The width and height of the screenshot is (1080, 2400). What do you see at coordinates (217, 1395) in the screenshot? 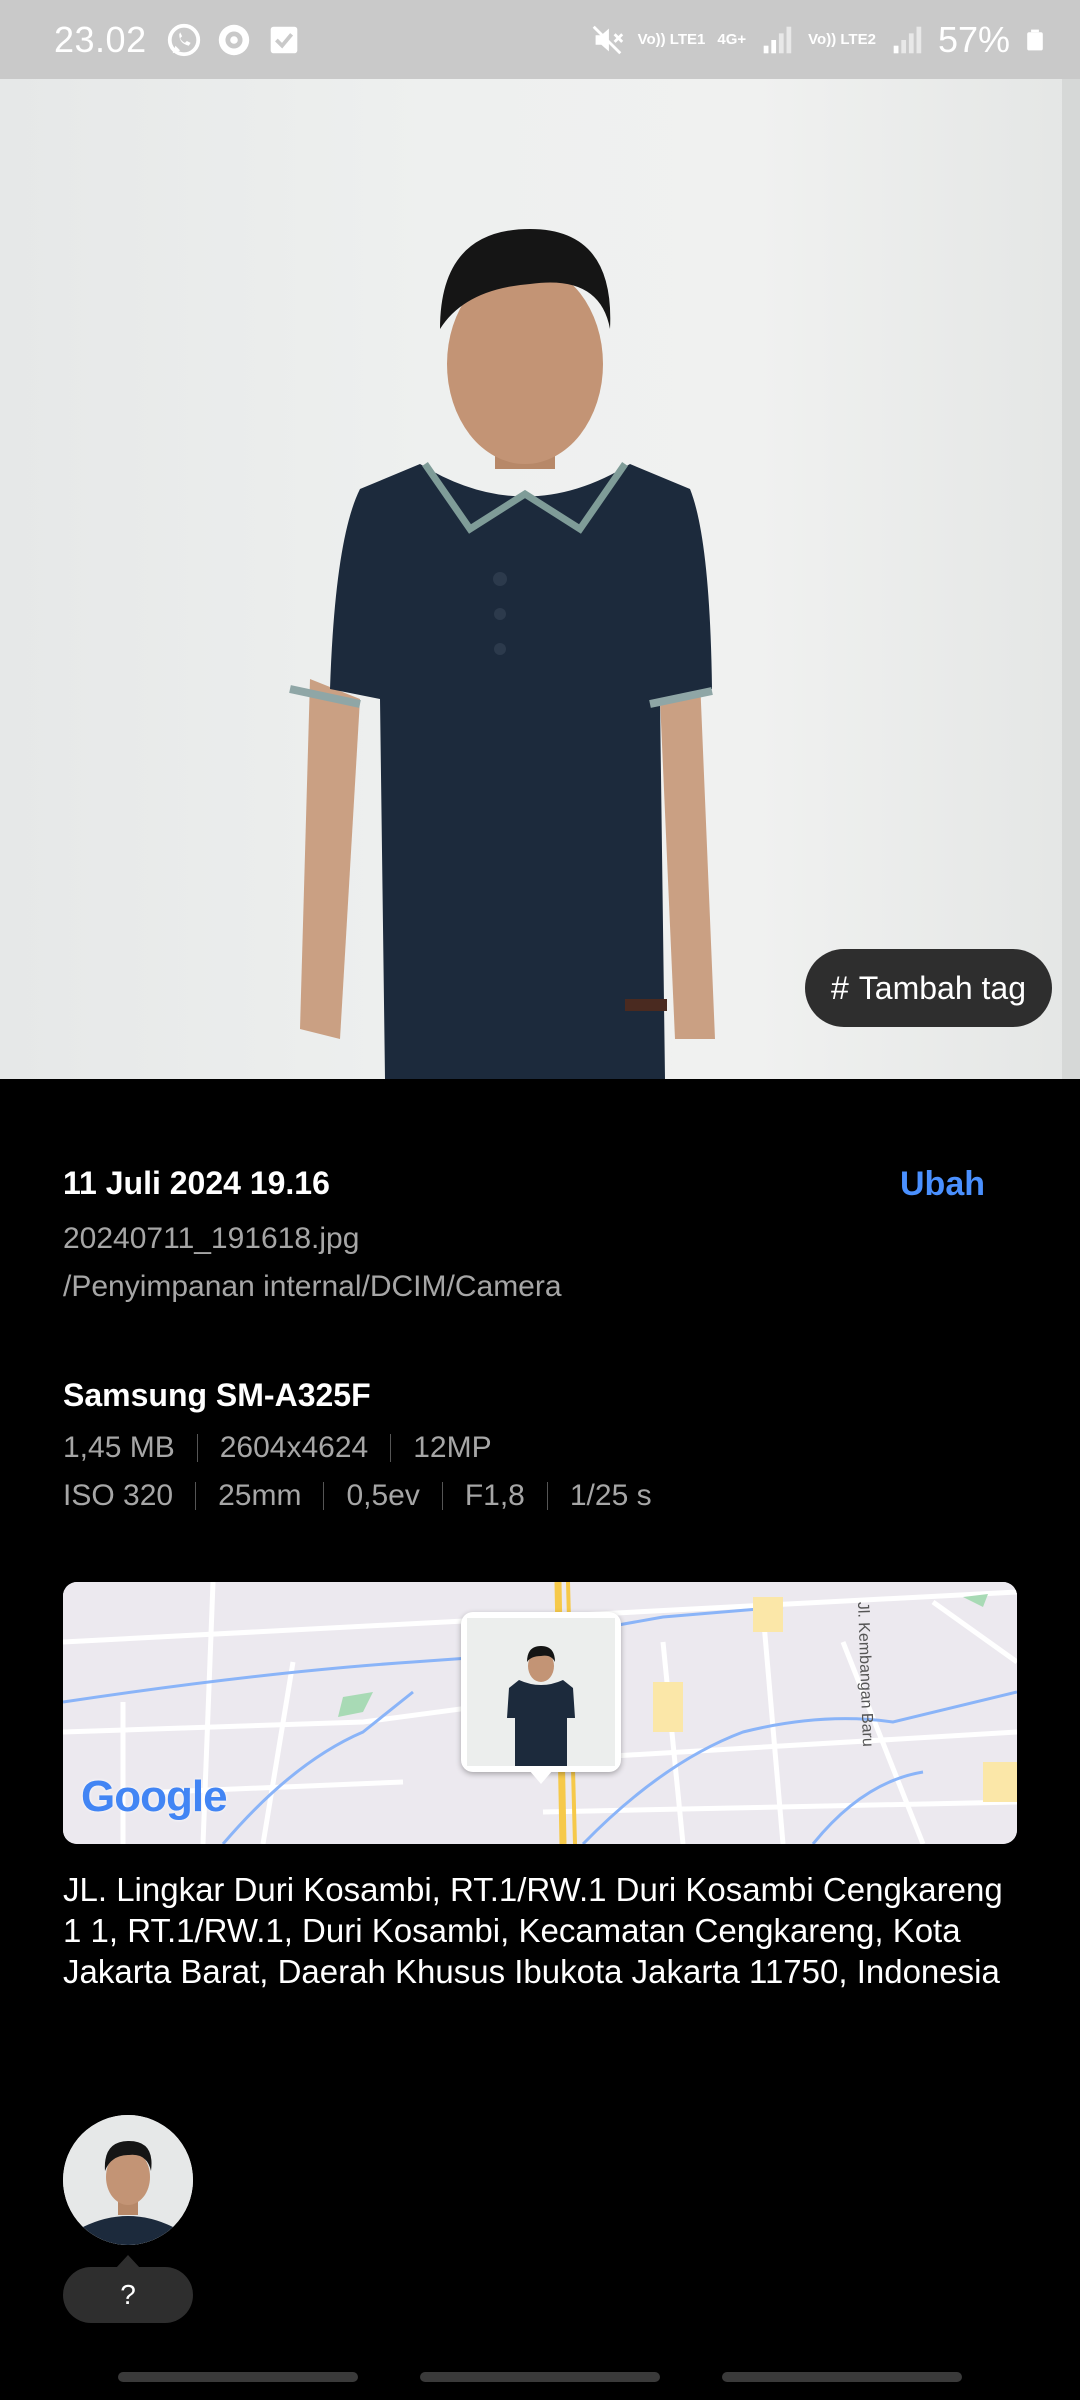
I see `camera-device: Samsung SM-A325F` at bounding box center [217, 1395].